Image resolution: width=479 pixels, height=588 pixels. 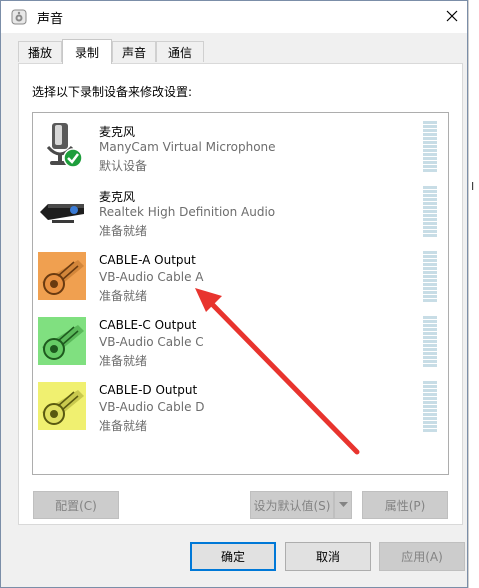 What do you see at coordinates (234, 17) in the screenshot?
I see `title-bar: 声音` at bounding box center [234, 17].